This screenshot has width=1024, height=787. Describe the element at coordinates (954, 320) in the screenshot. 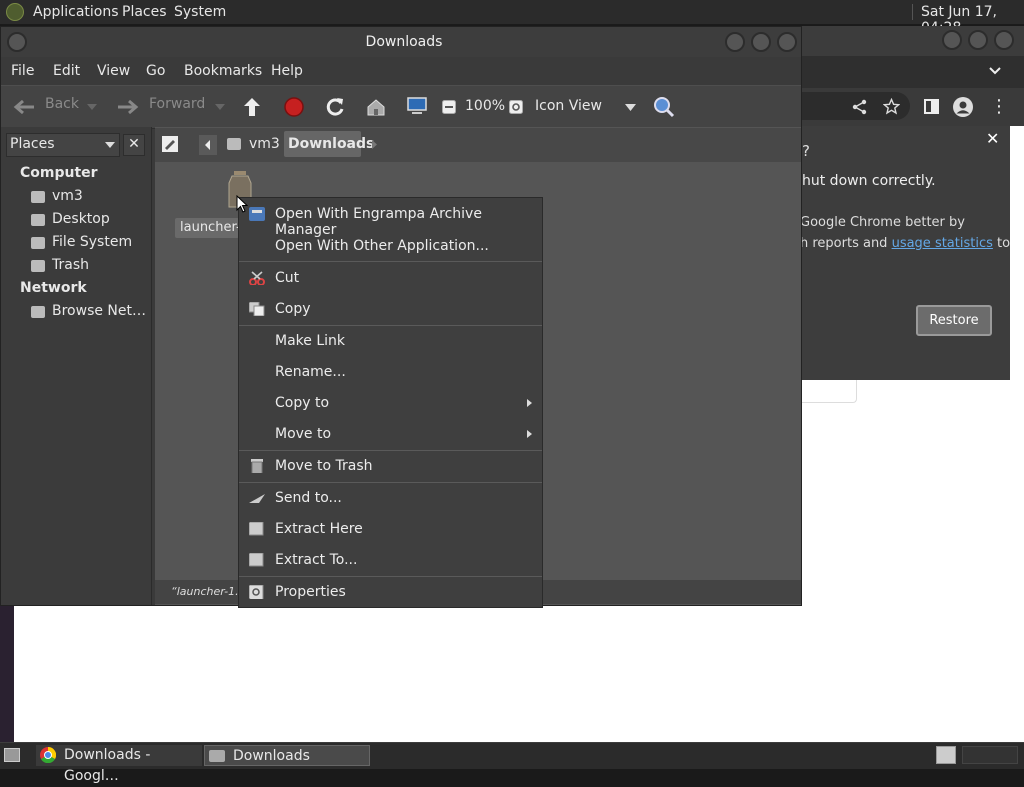

I see `restore-button: Restore` at that location.